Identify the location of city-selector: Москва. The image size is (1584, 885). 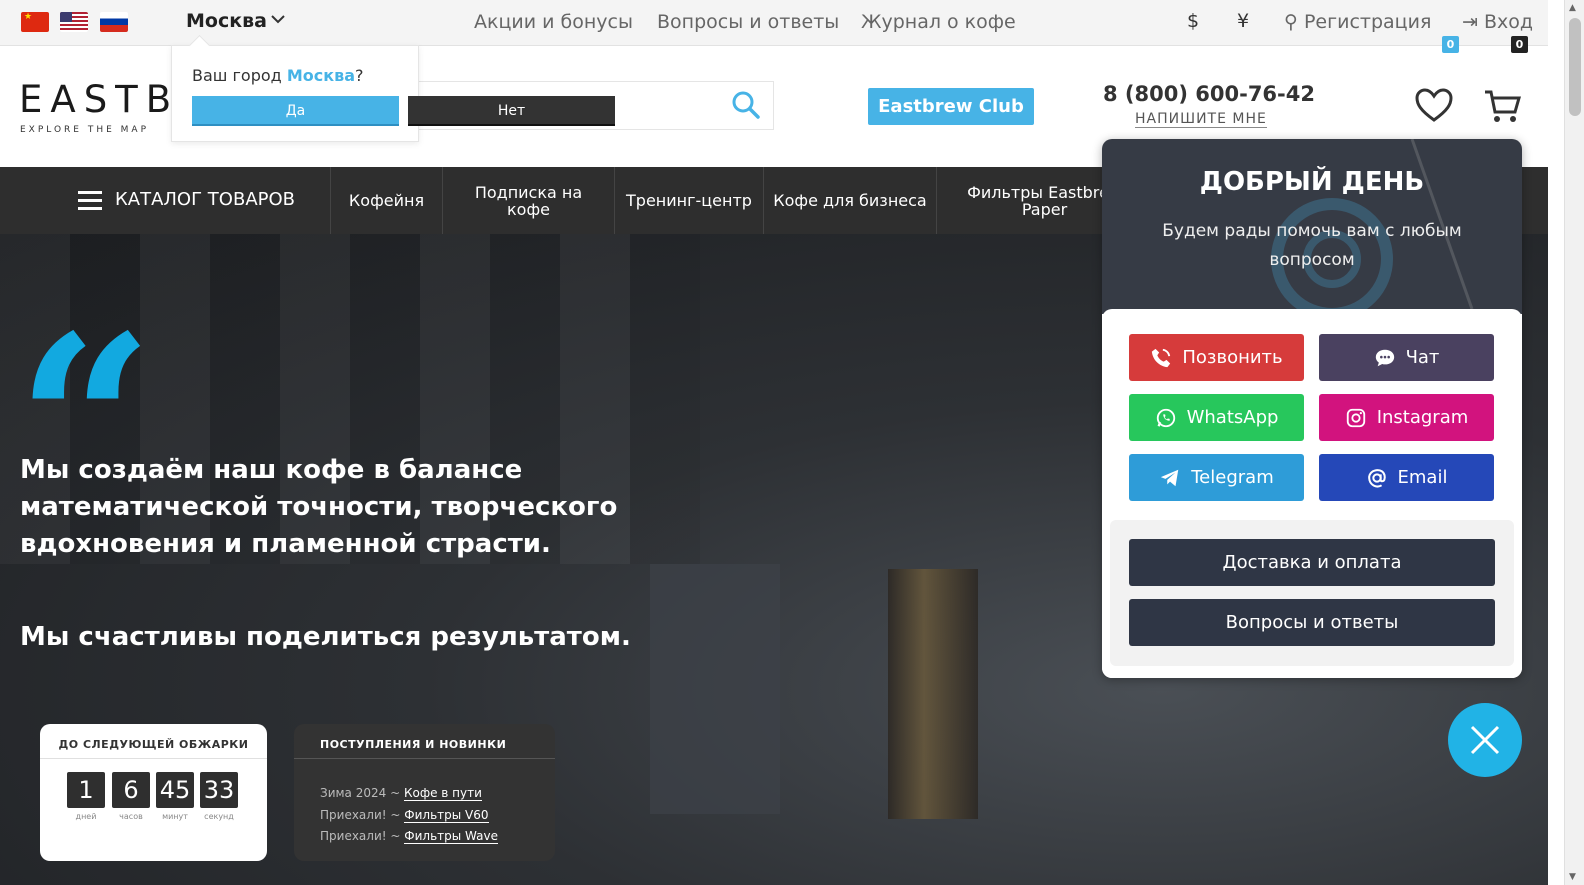
(226, 21).